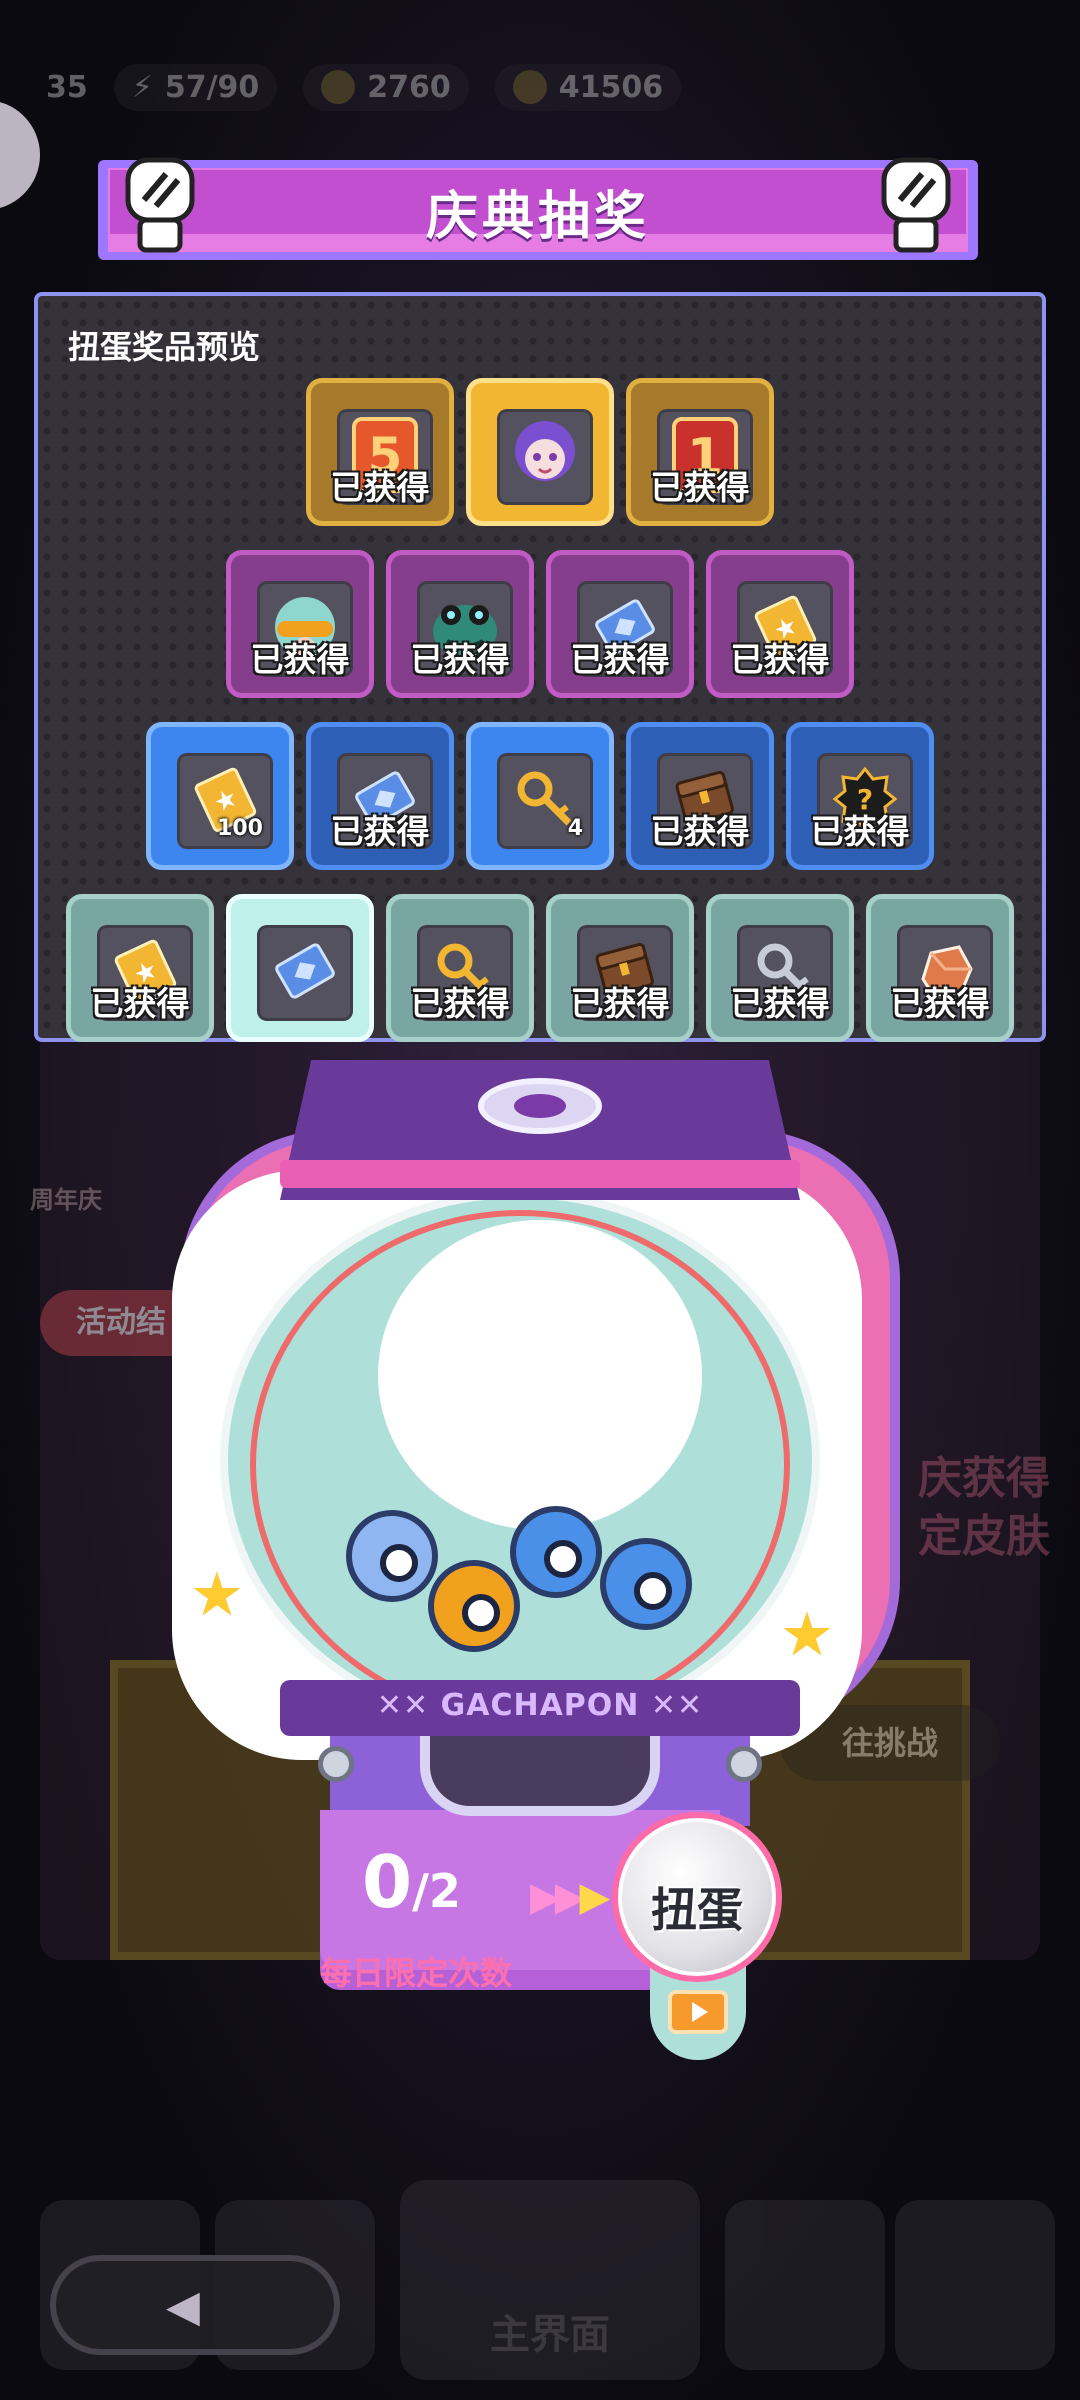  I want to click on prize-tile: ★ 300 已获得, so click(780, 624).